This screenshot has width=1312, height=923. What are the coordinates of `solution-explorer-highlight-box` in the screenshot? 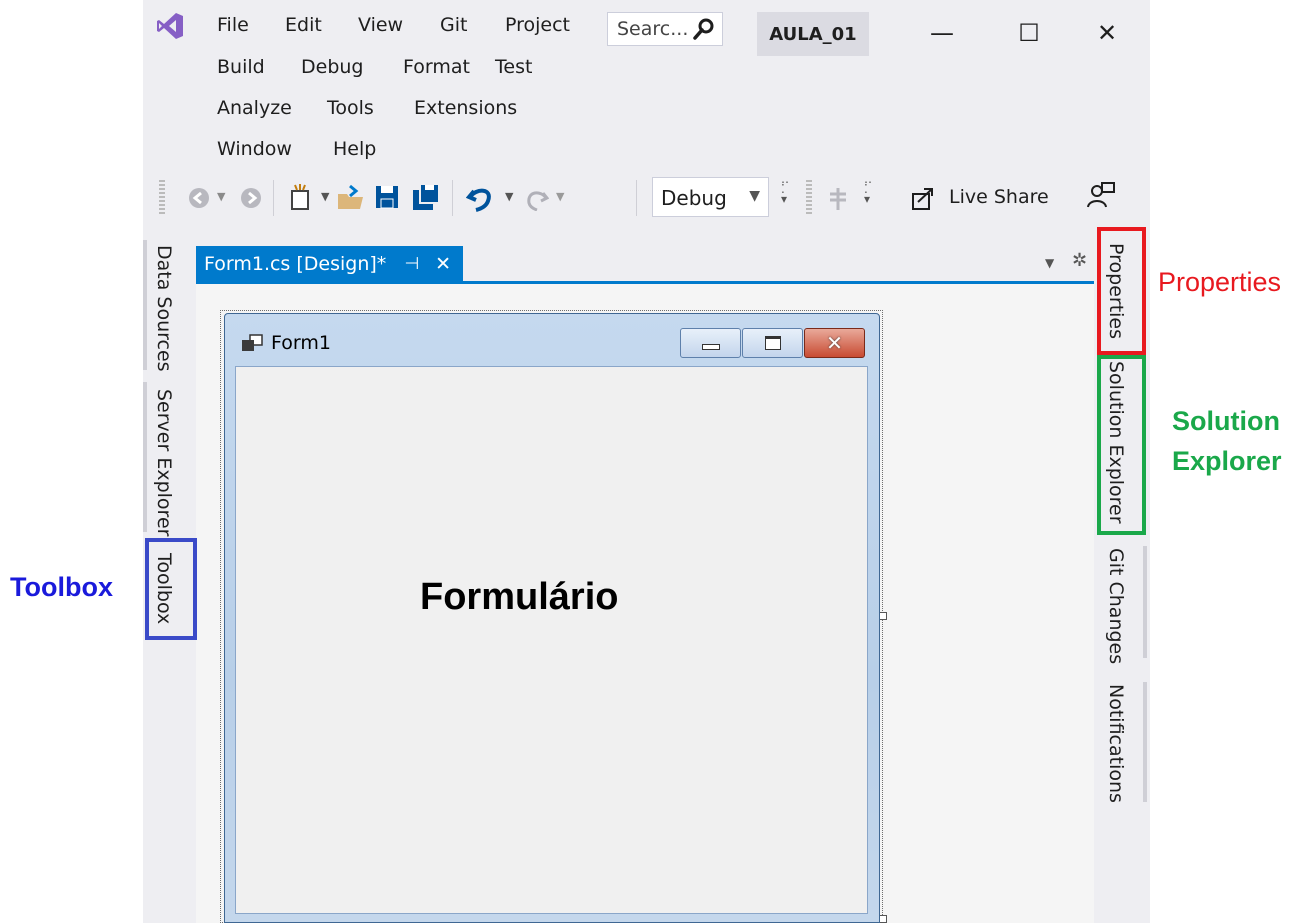 It's located at (1121, 445).